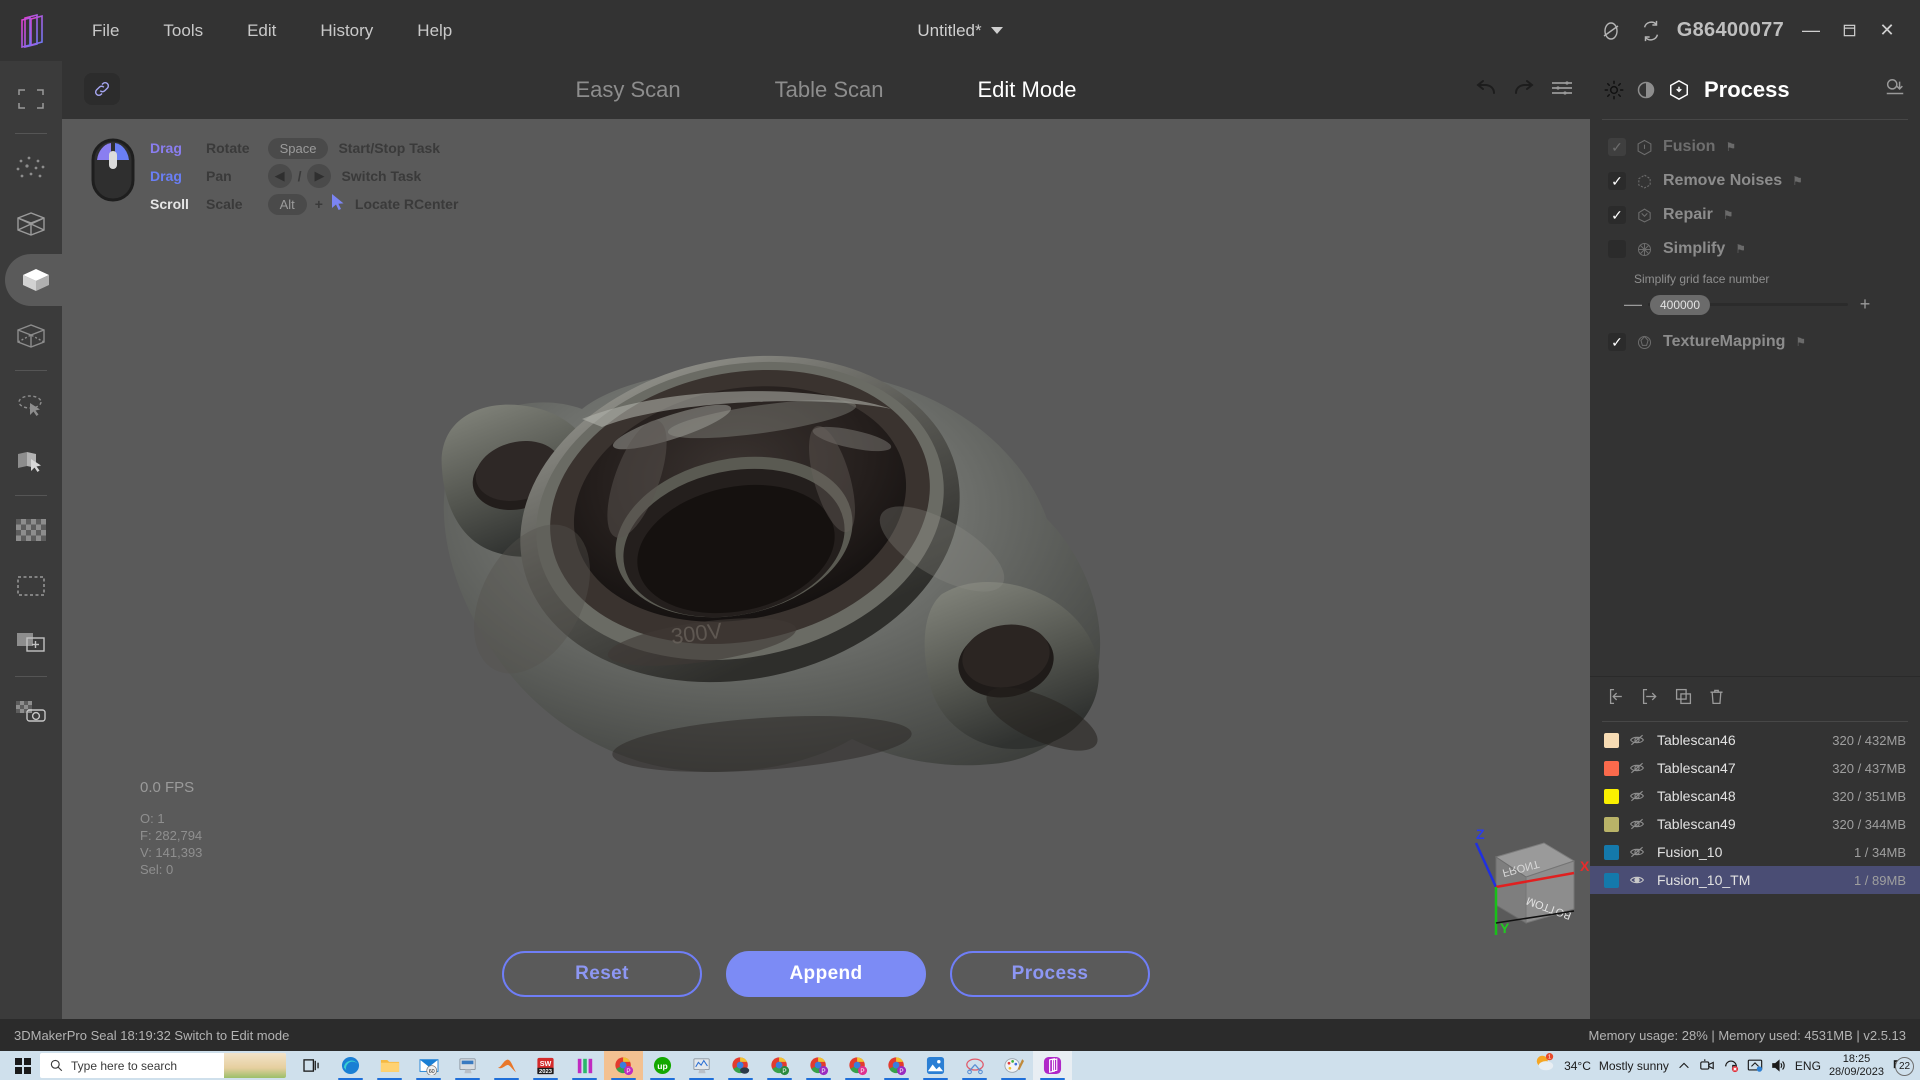 The image size is (1920, 1080). I want to click on eye-on-icon, so click(1638, 880).